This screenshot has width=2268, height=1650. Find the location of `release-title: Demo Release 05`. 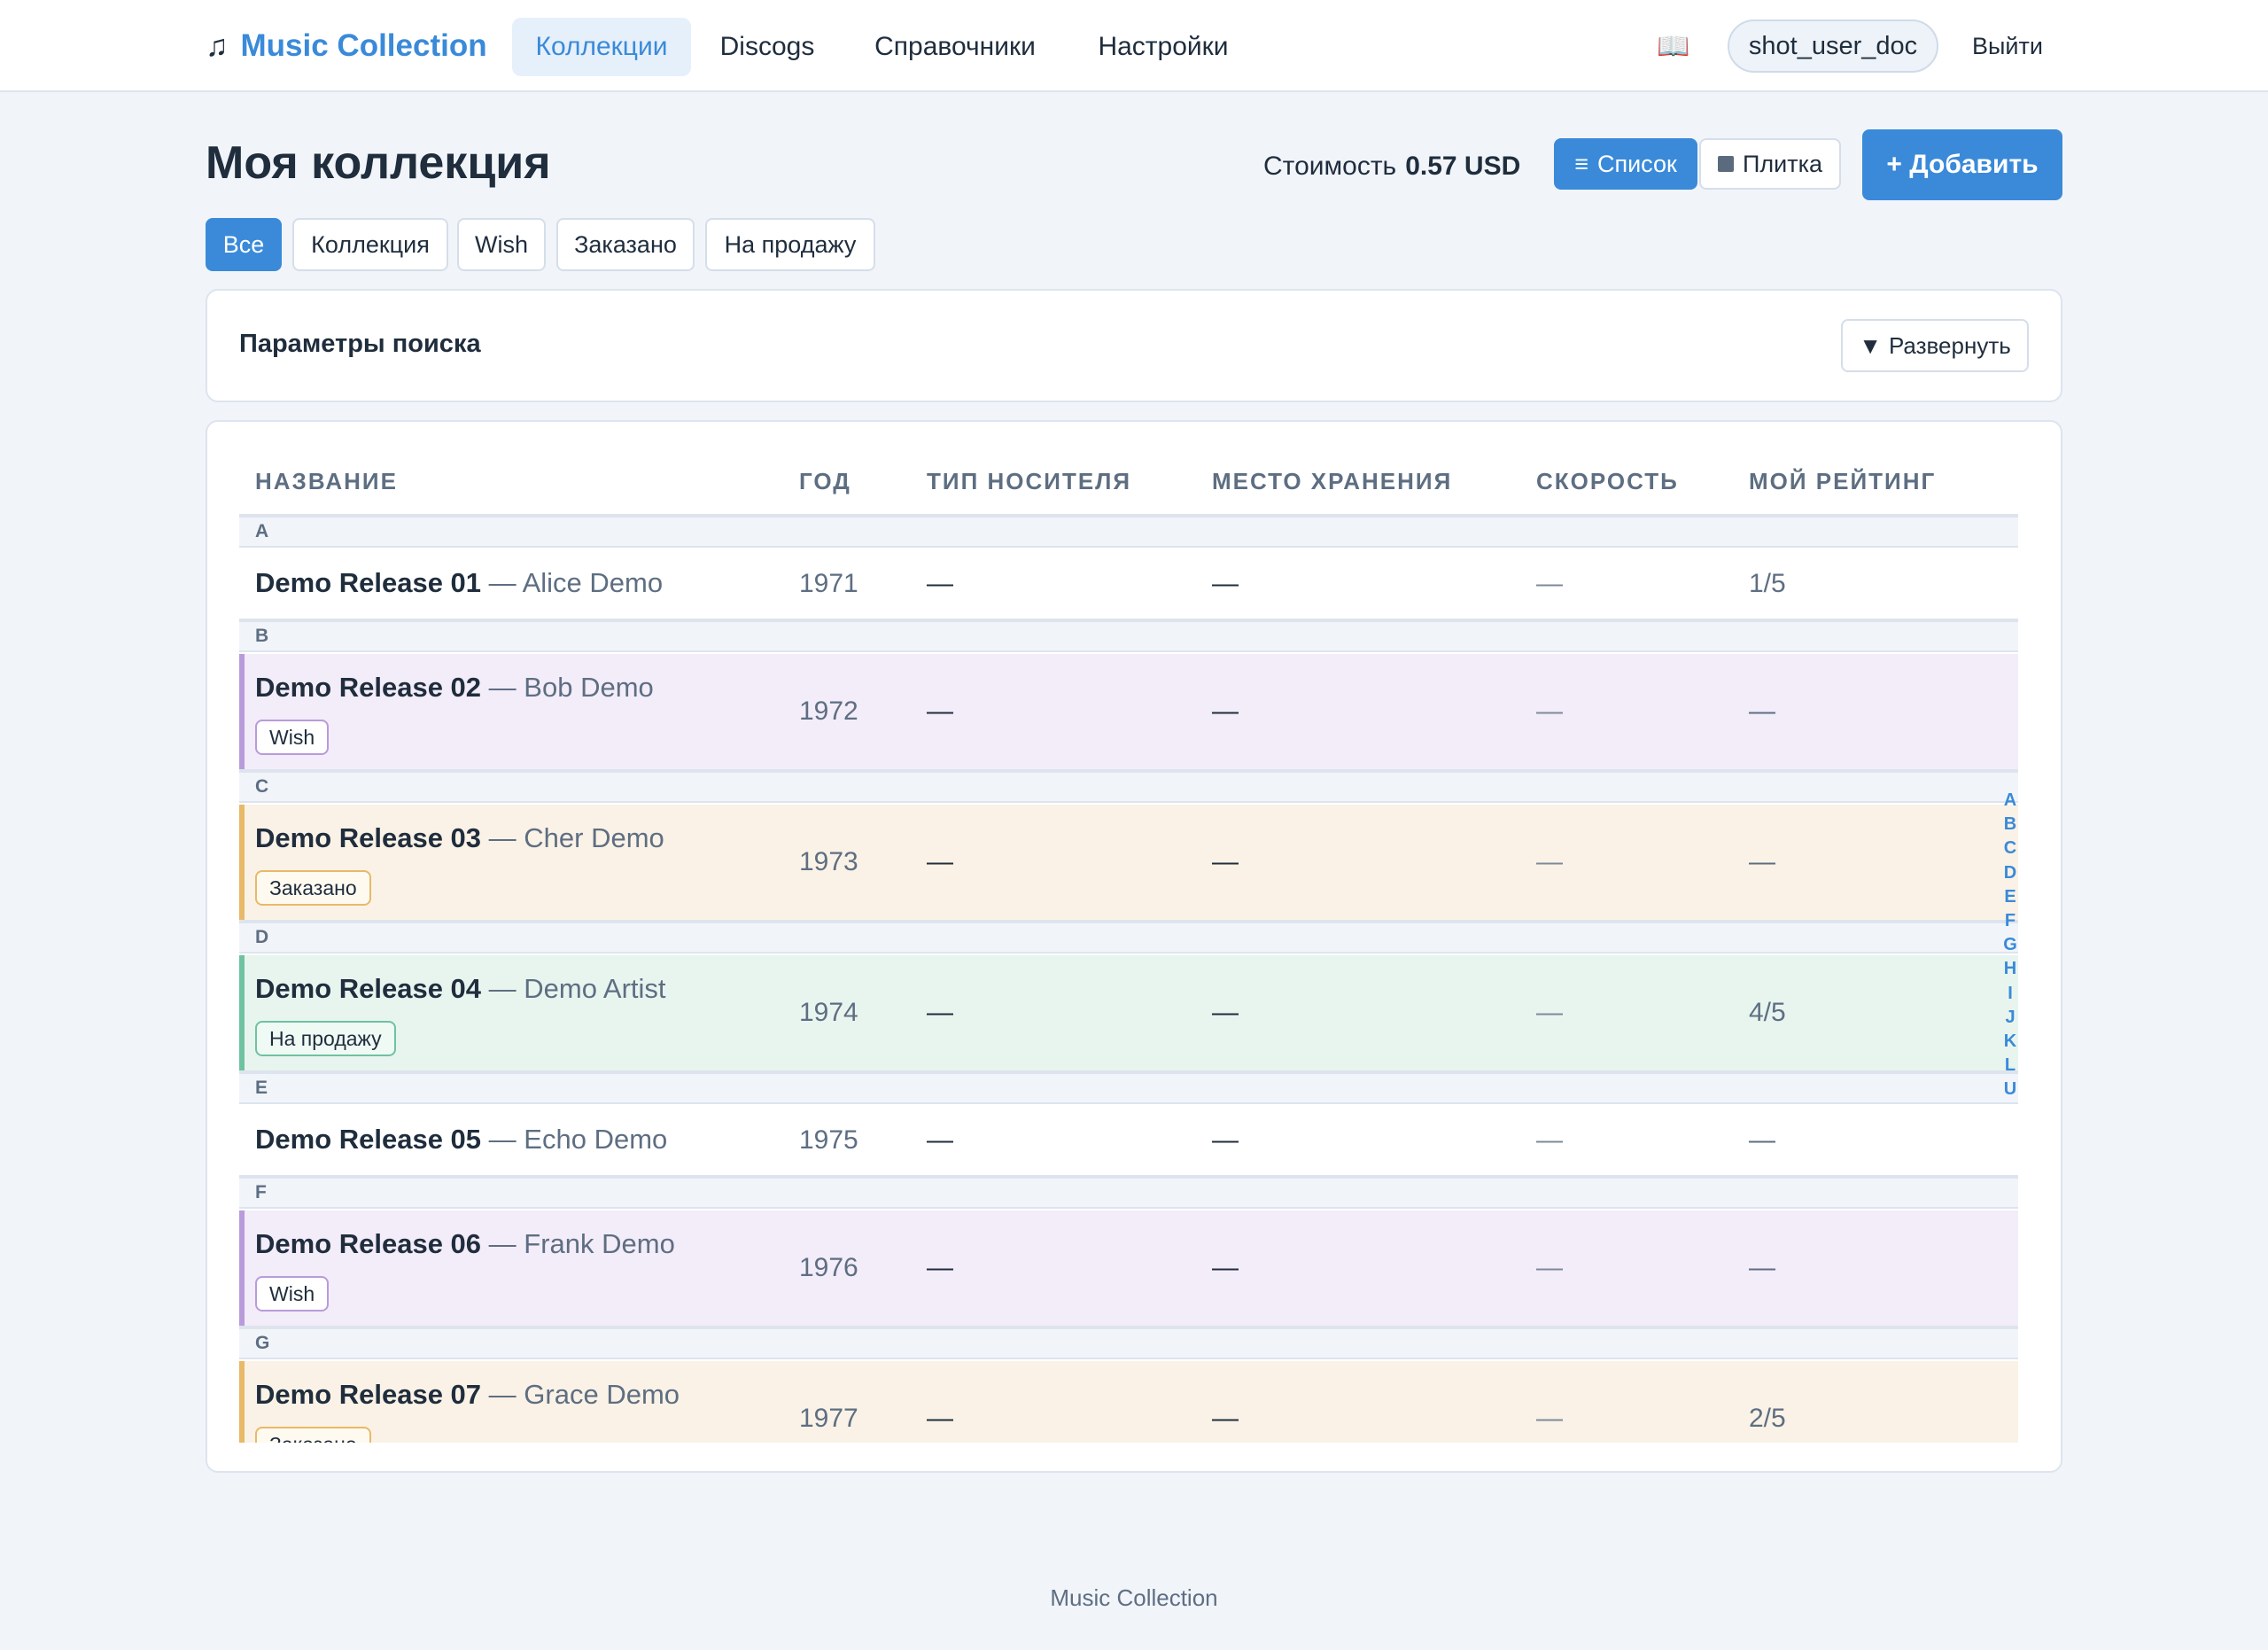

release-title: Demo Release 05 is located at coordinates (368, 1139).